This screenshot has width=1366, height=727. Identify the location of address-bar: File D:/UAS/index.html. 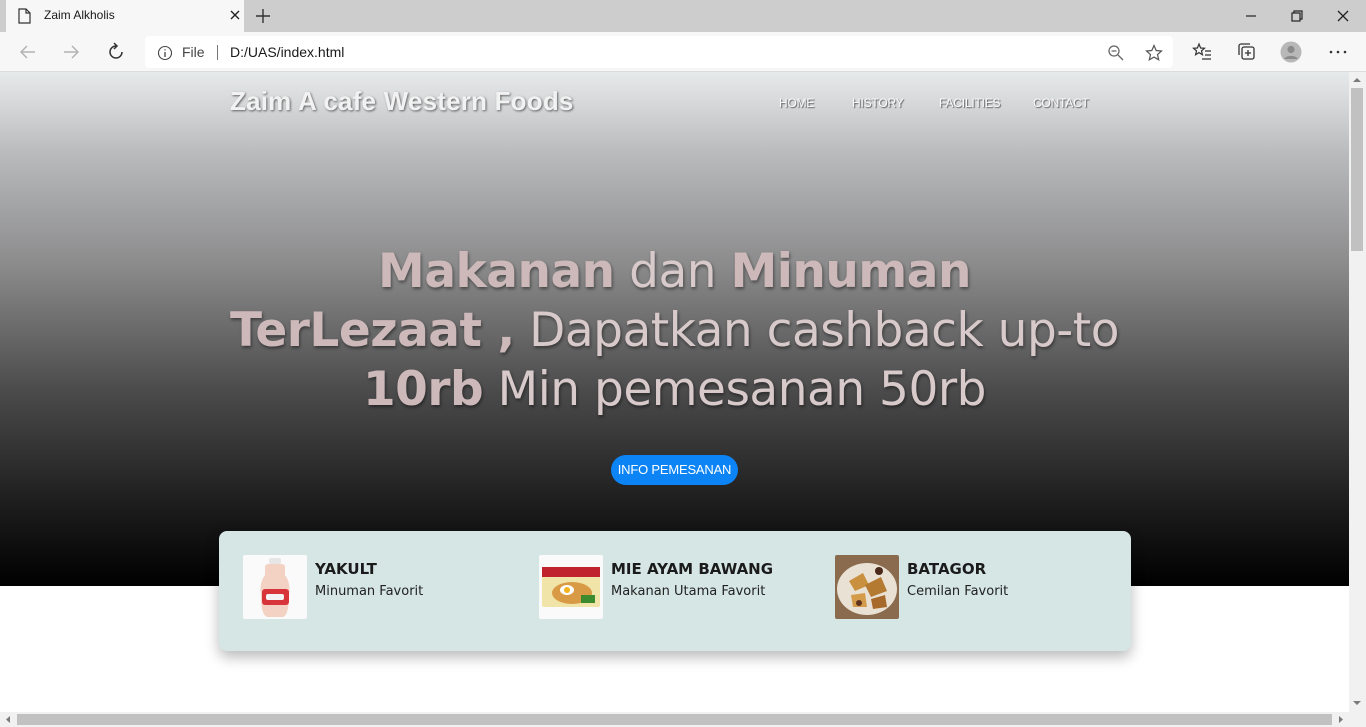
(659, 52).